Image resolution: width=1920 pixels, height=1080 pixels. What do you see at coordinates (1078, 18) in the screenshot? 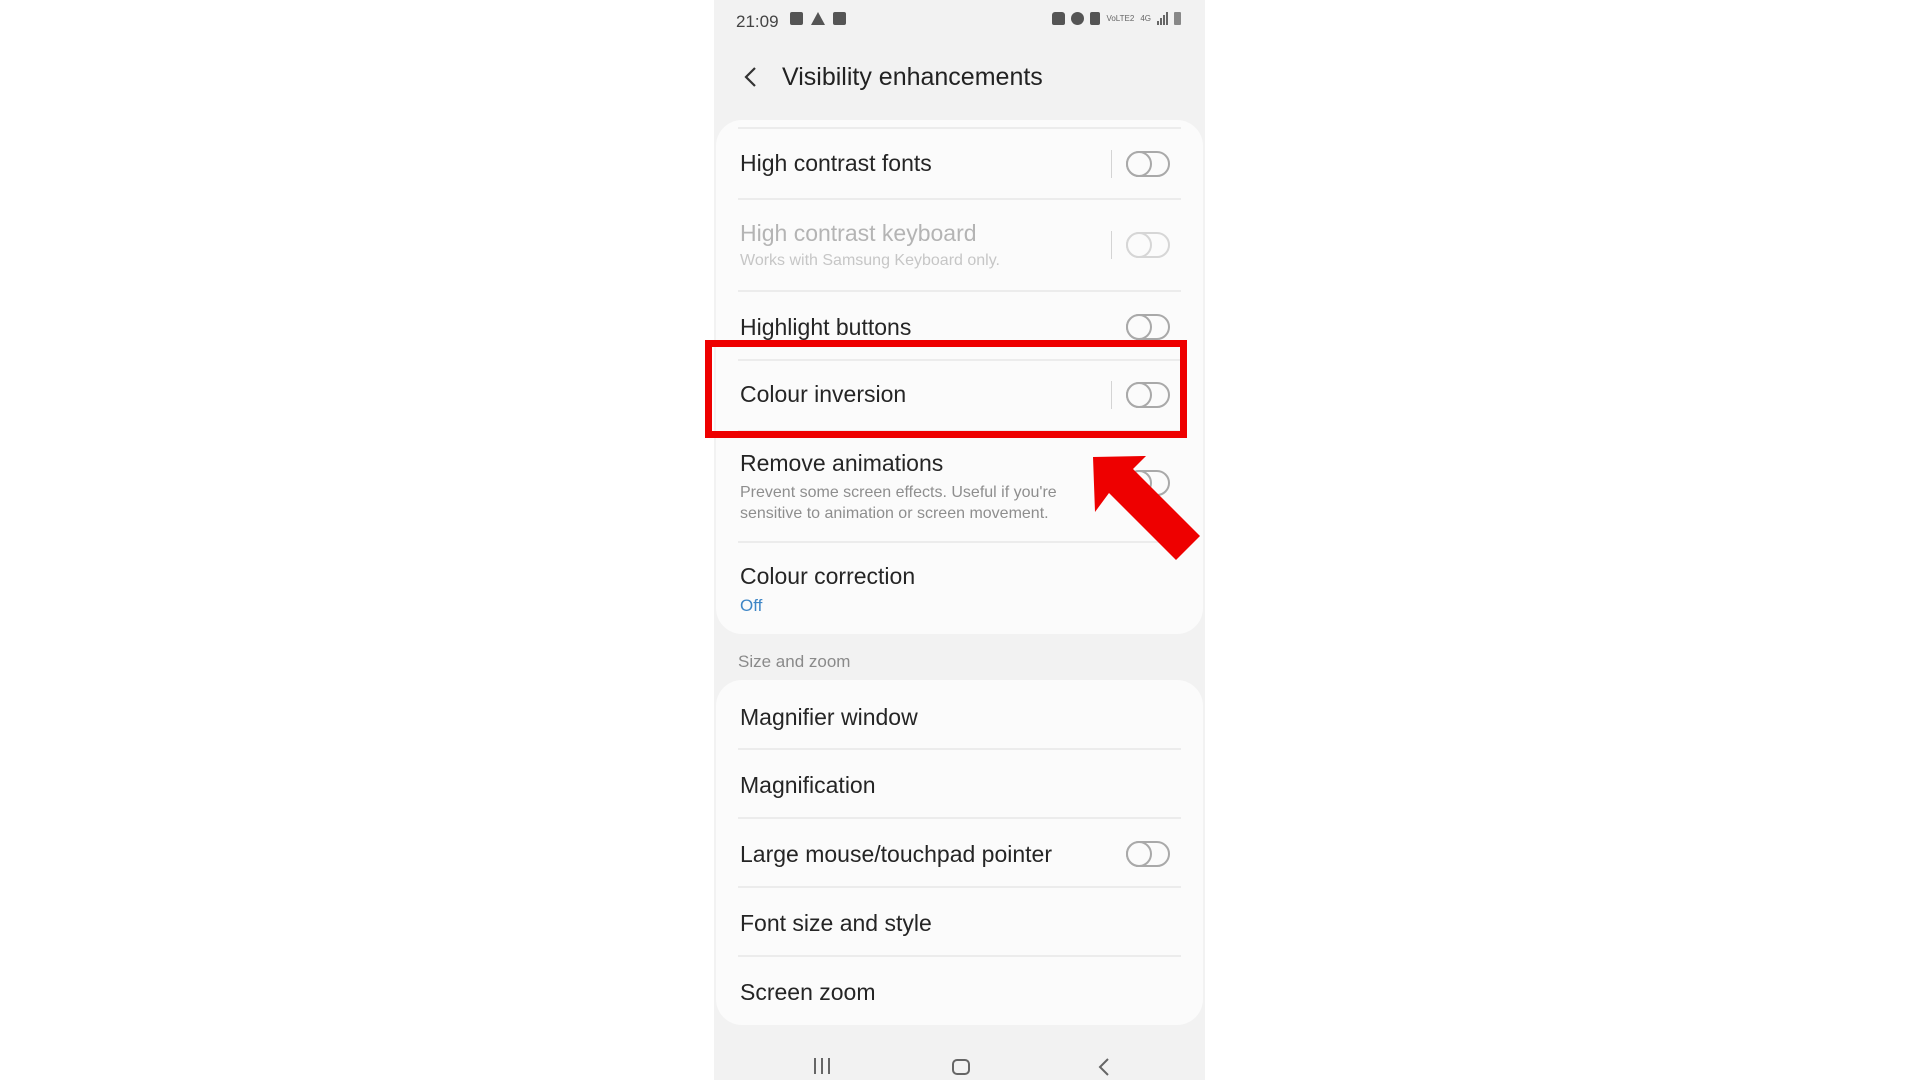
I see `alarm-icon` at bounding box center [1078, 18].